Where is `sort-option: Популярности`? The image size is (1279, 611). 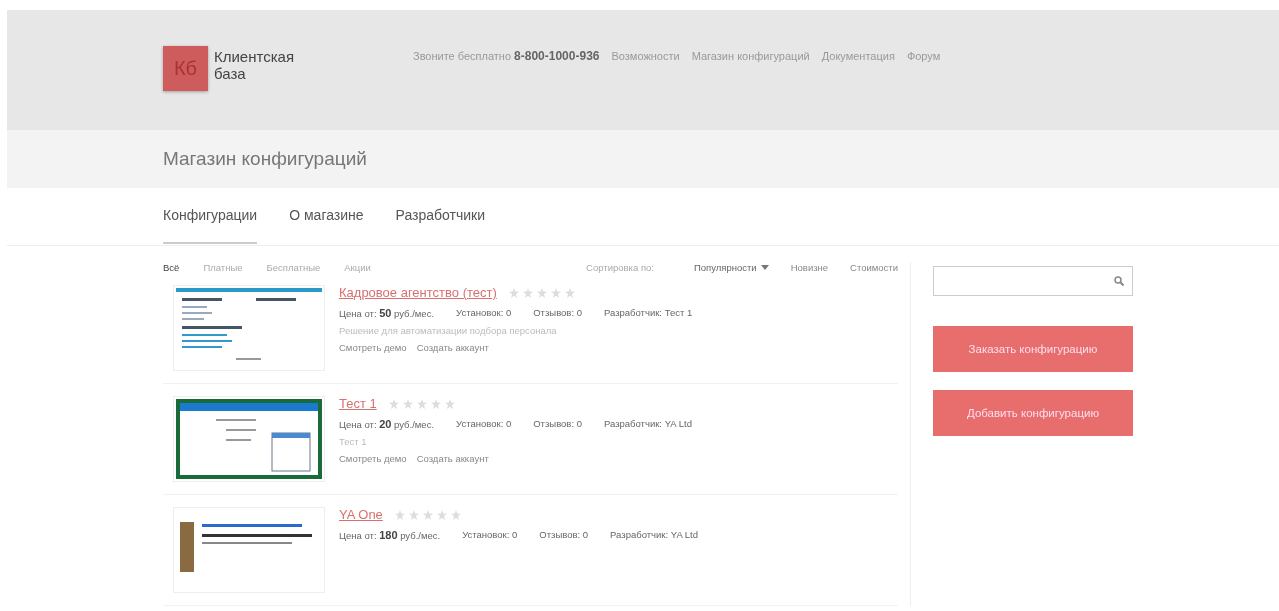 sort-option: Популярности is located at coordinates (731, 267).